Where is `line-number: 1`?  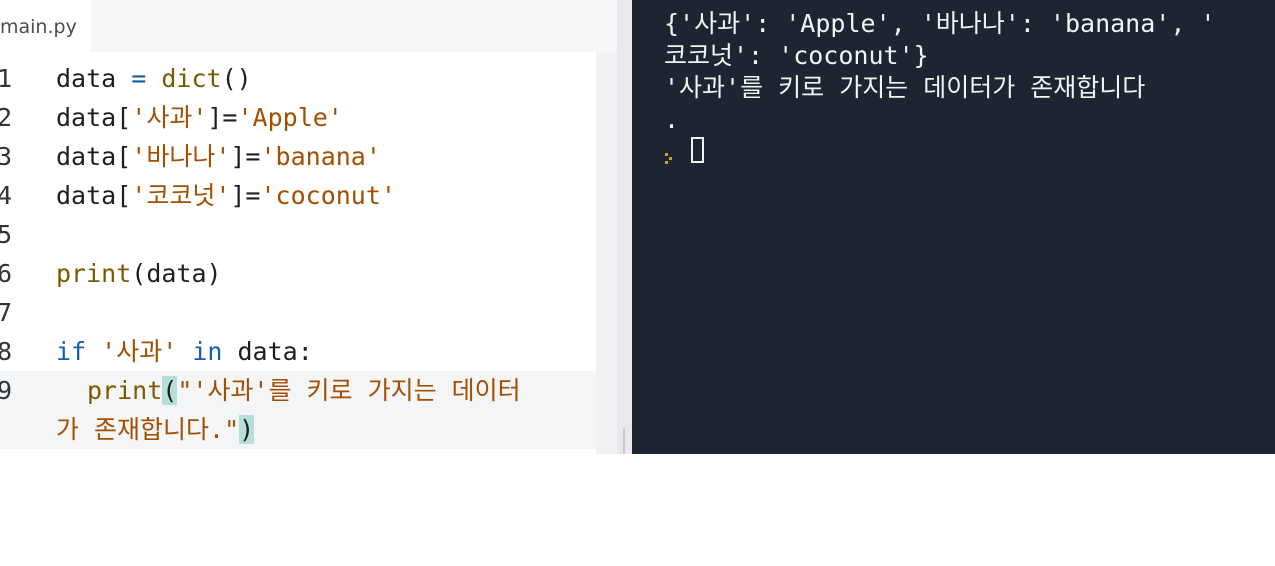 line-number: 1 is located at coordinates (6, 78).